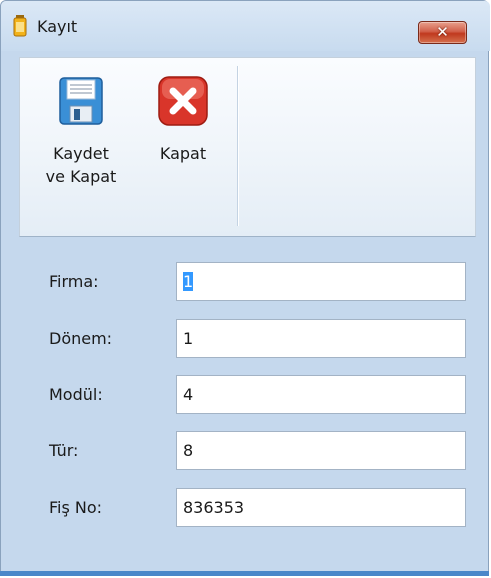 Image resolution: width=491 pixels, height=578 pixels. I want to click on donem-value: 1, so click(188, 338).